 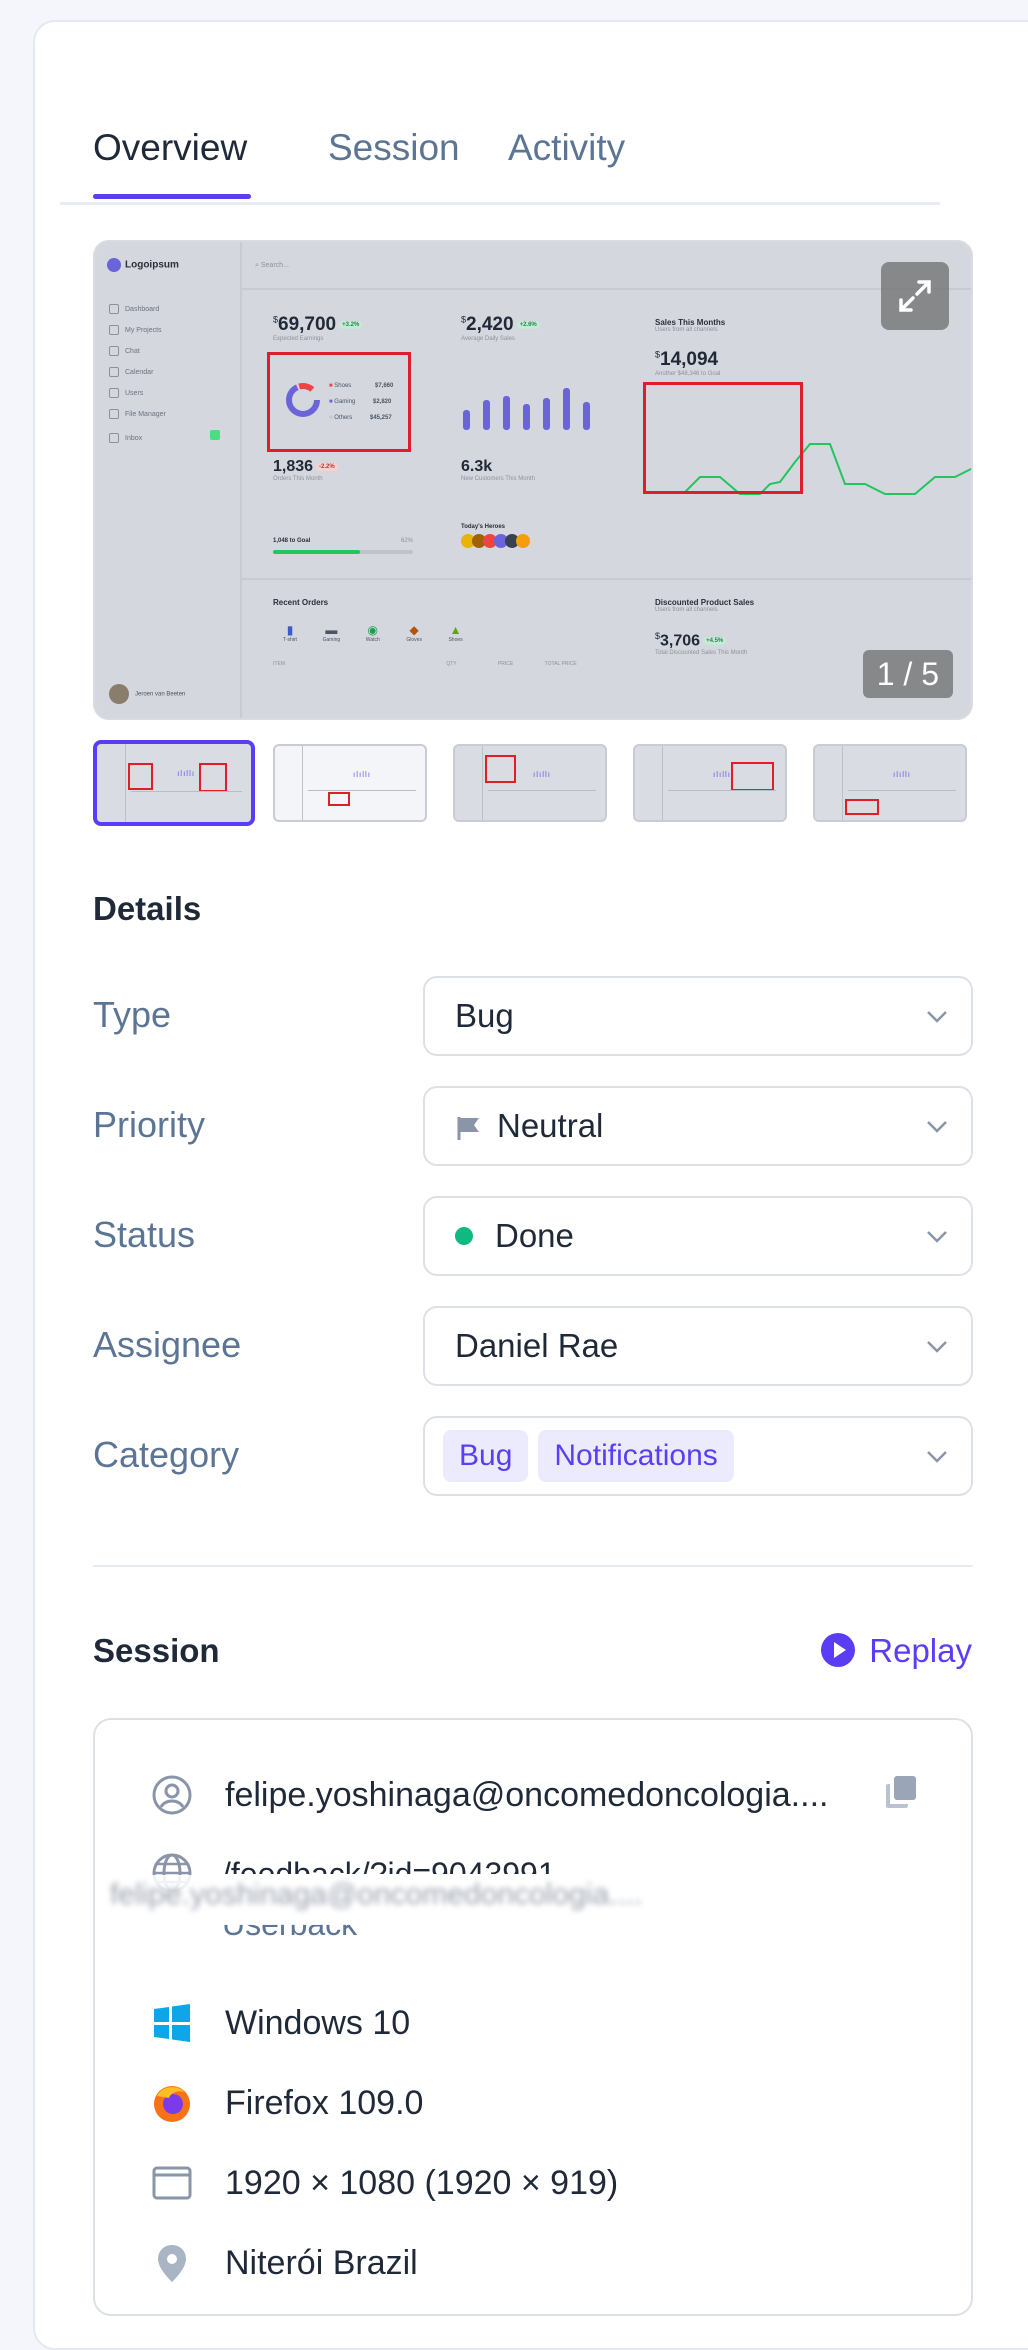 What do you see at coordinates (705, 602) in the screenshot?
I see `preview-discount-title: Discounted Product Sales` at bounding box center [705, 602].